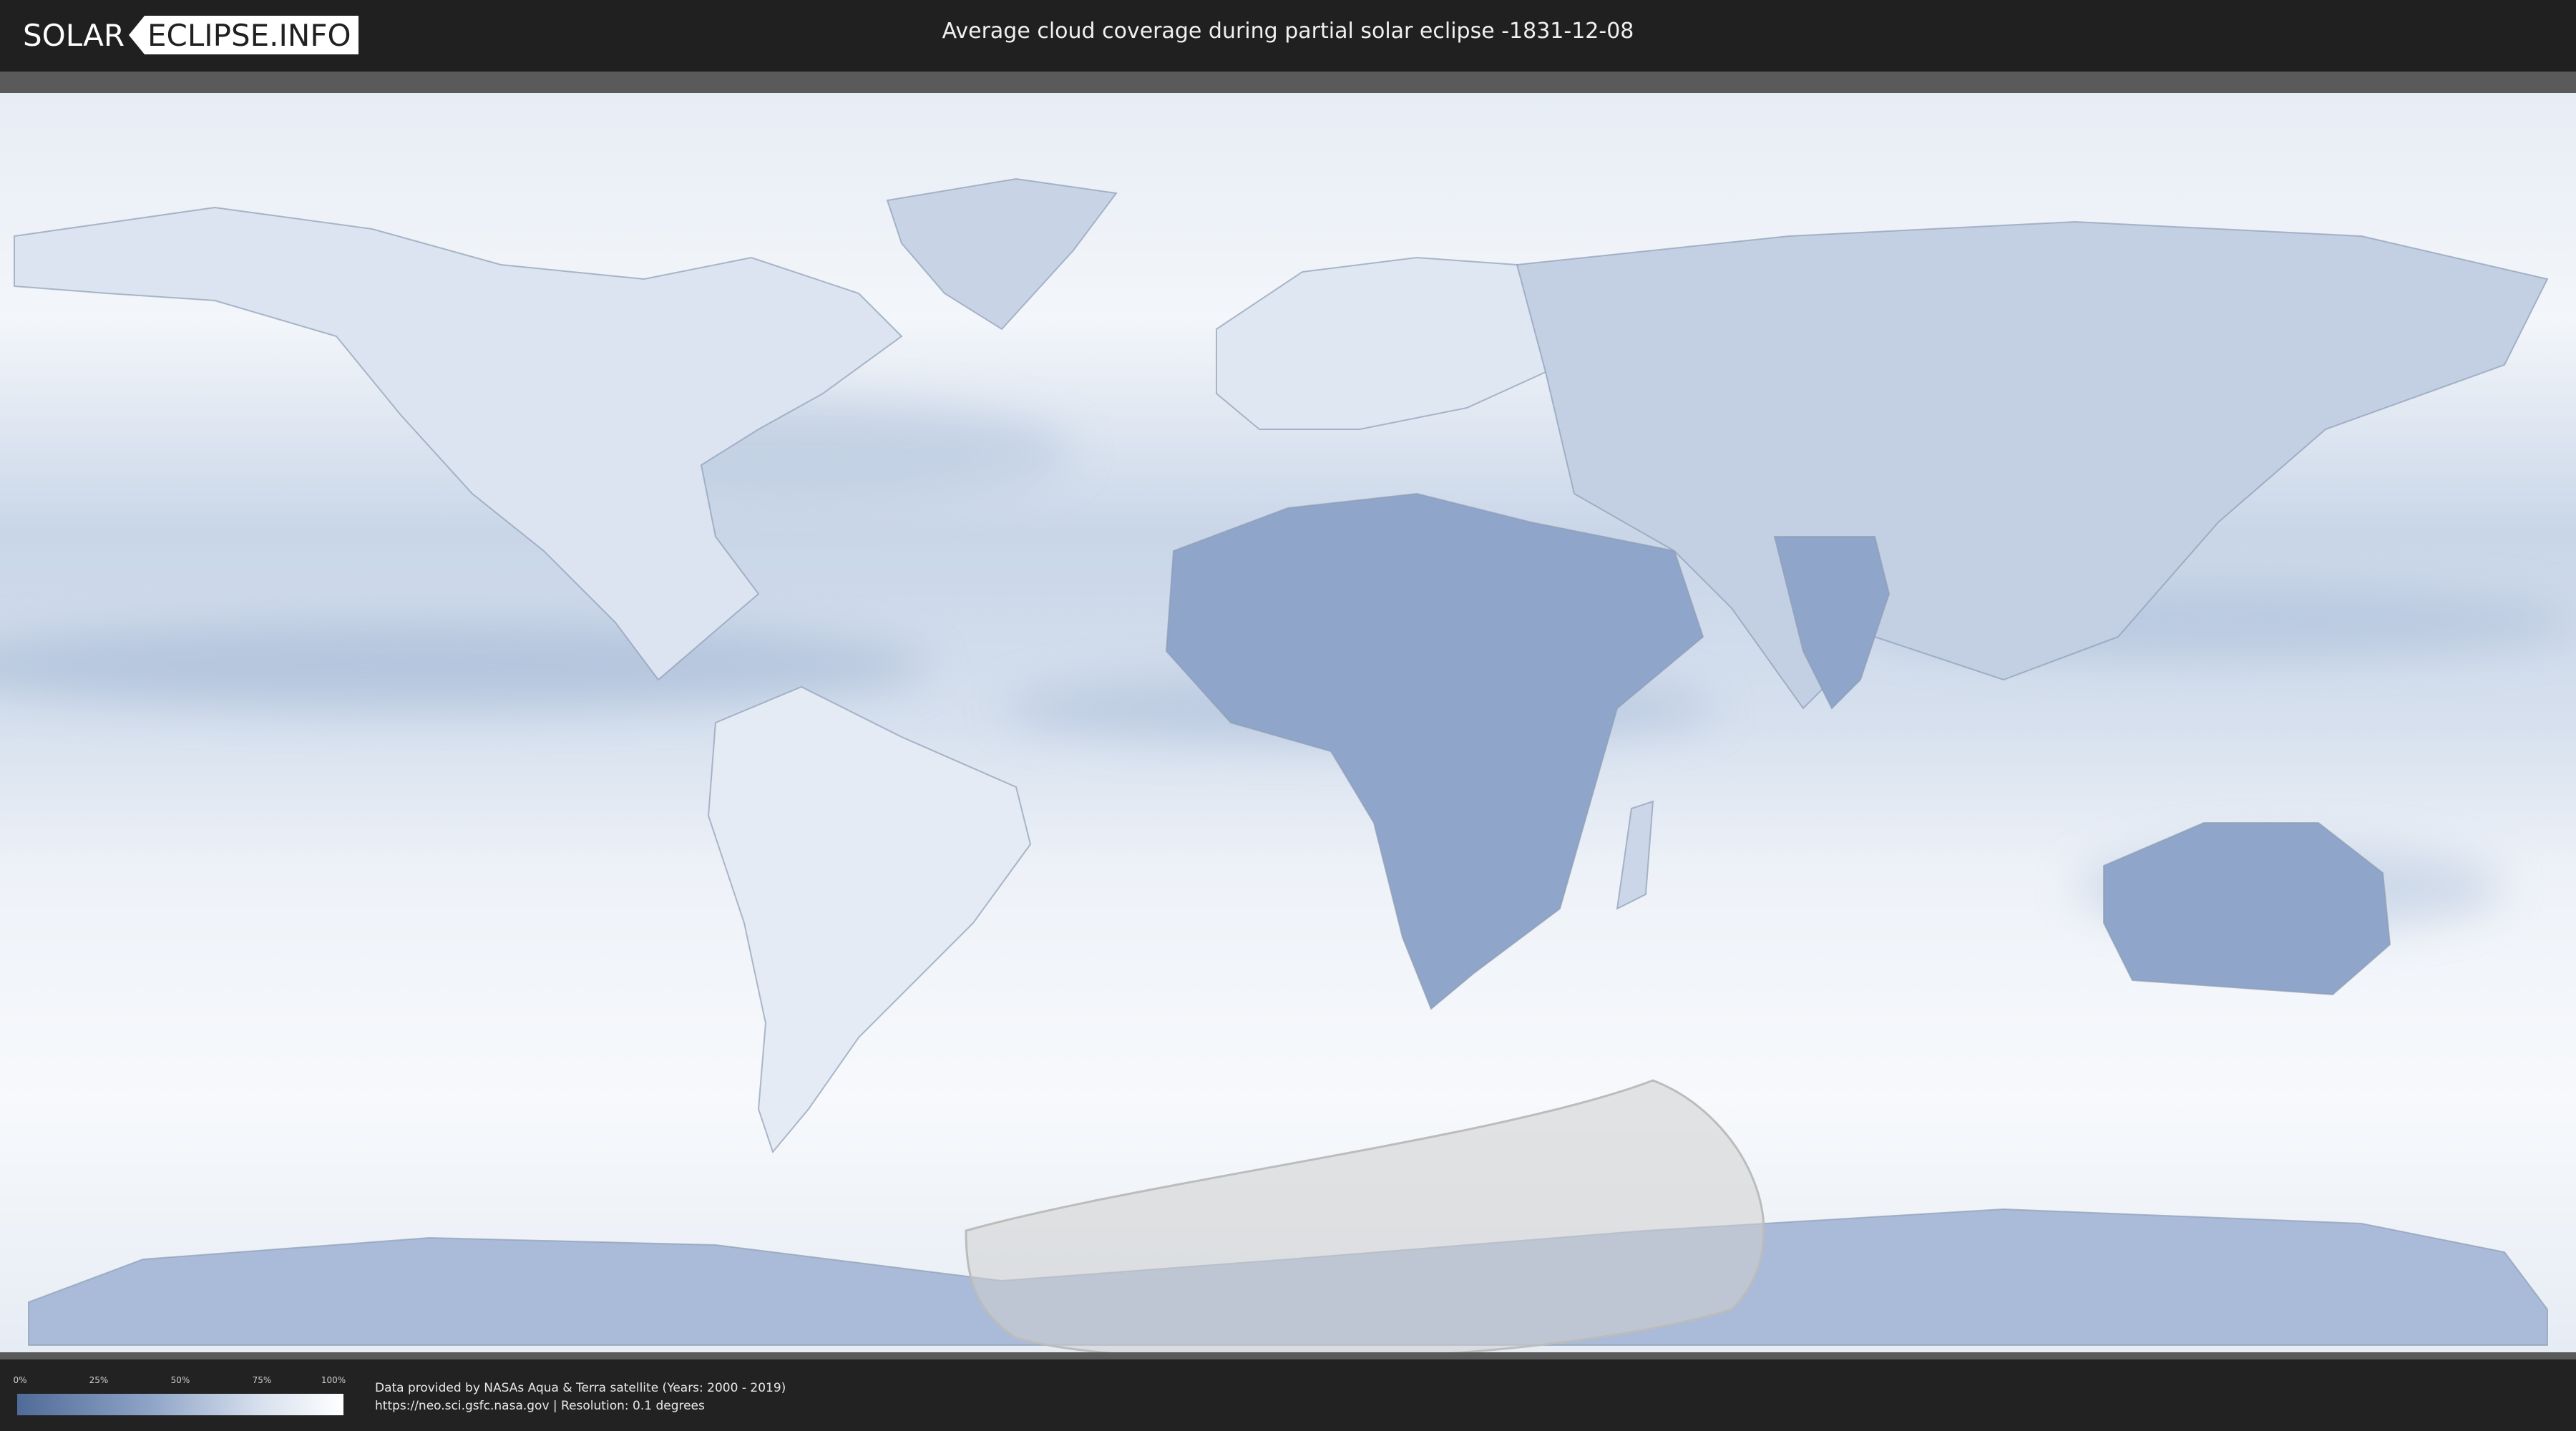  Describe the element at coordinates (180, 1404) in the screenshot. I see `legend-color-bar` at that location.